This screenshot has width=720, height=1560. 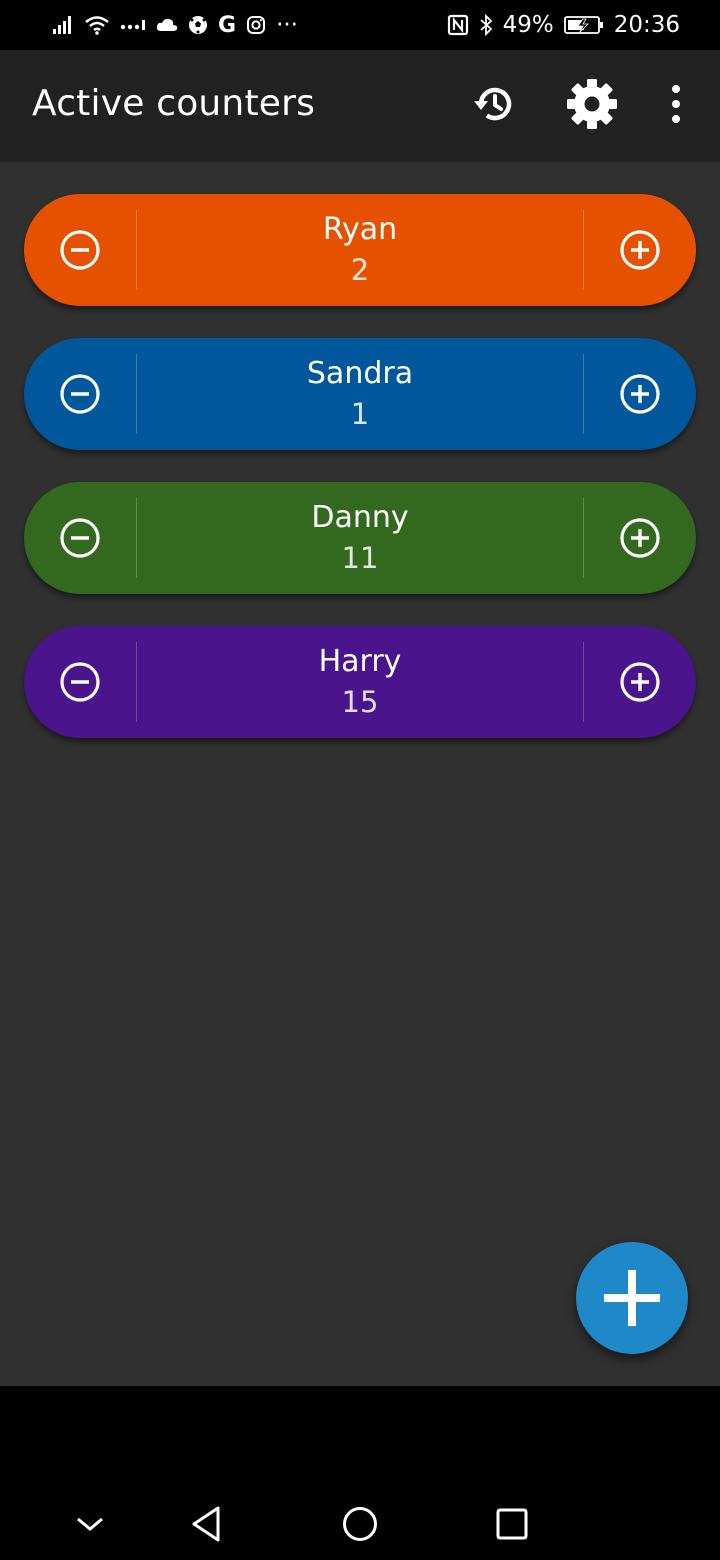 I want to click on counter-card: Ryan 2, so click(x=360, y=250).